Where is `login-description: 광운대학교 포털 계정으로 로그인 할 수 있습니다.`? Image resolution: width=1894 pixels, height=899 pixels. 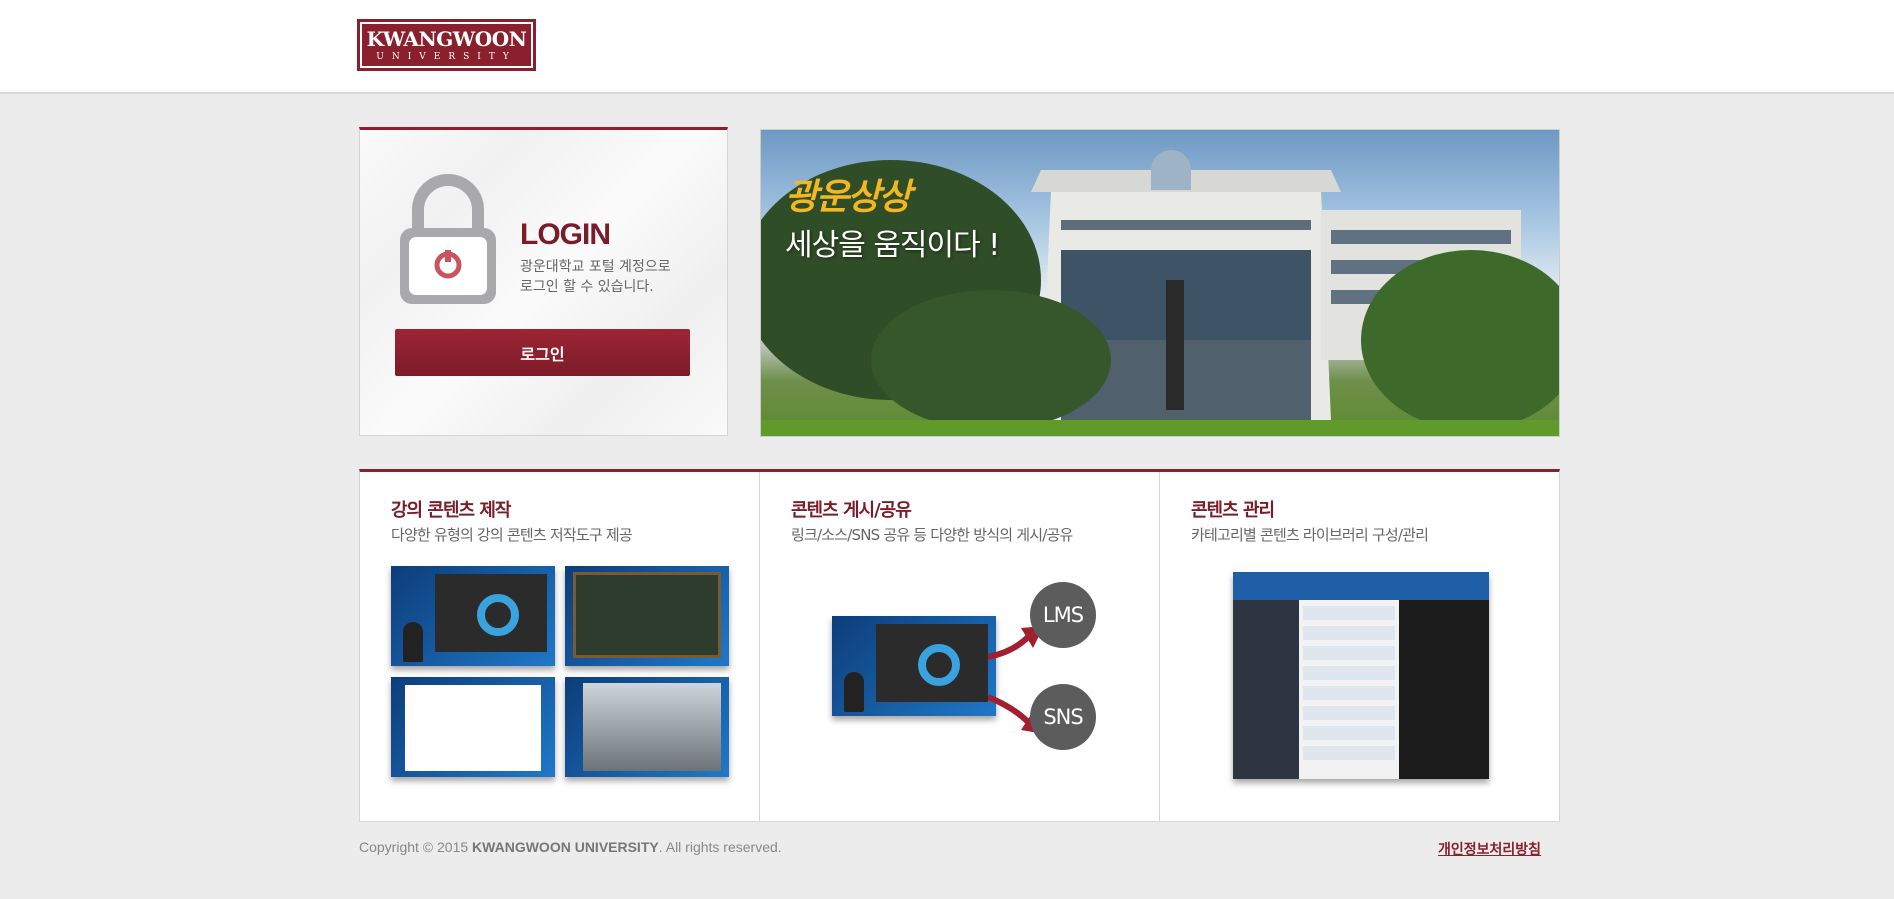 login-description: 광운대학교 포털 계정으로 로그인 할 수 있습니다. is located at coordinates (620, 277).